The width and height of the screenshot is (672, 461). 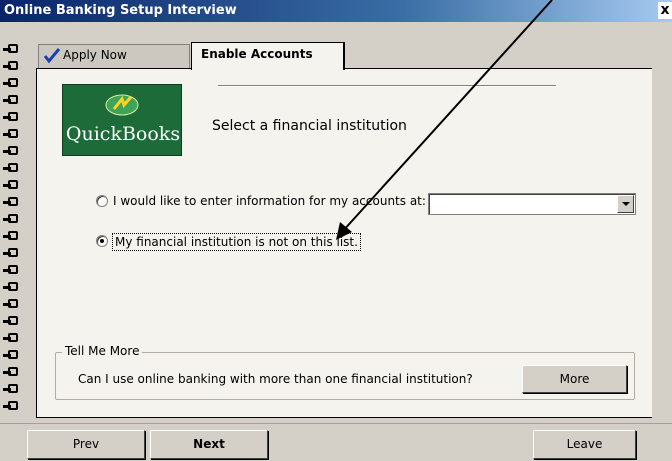 I want to click on tab-apply-now: Apply Now, so click(x=114, y=56).